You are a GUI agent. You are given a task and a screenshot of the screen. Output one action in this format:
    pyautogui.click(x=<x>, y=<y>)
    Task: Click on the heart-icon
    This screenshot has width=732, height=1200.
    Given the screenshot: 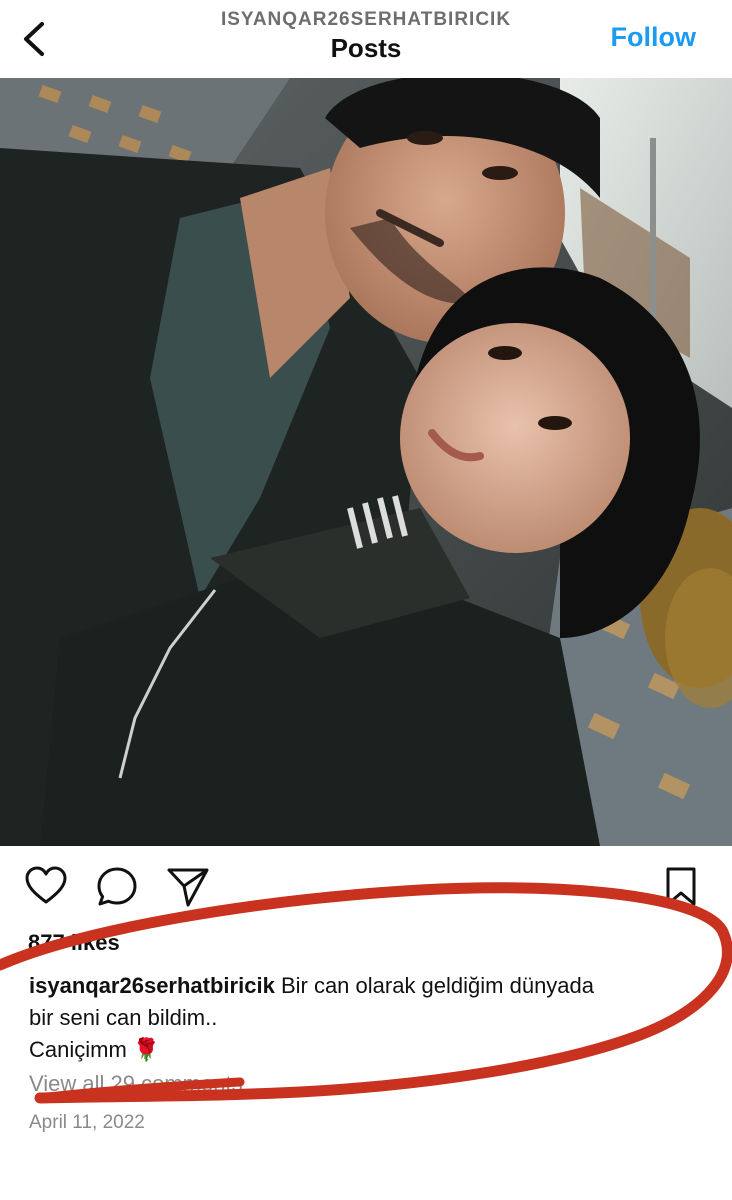 What is the action you would take?
    pyautogui.click(x=46, y=885)
    